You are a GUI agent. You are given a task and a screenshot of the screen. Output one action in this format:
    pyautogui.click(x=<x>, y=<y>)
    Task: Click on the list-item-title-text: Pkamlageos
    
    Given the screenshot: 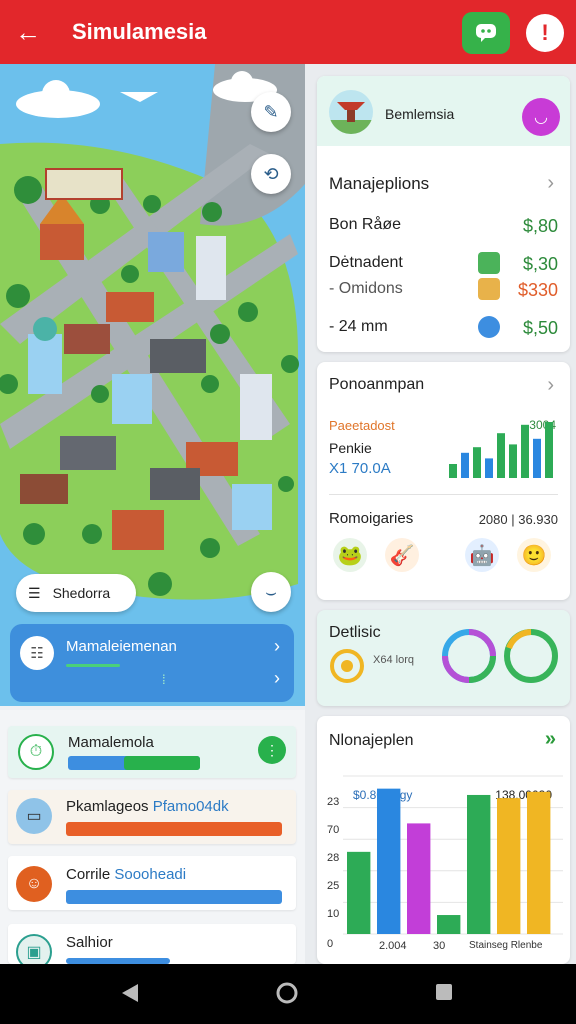 What is the action you would take?
    pyautogui.click(x=107, y=806)
    